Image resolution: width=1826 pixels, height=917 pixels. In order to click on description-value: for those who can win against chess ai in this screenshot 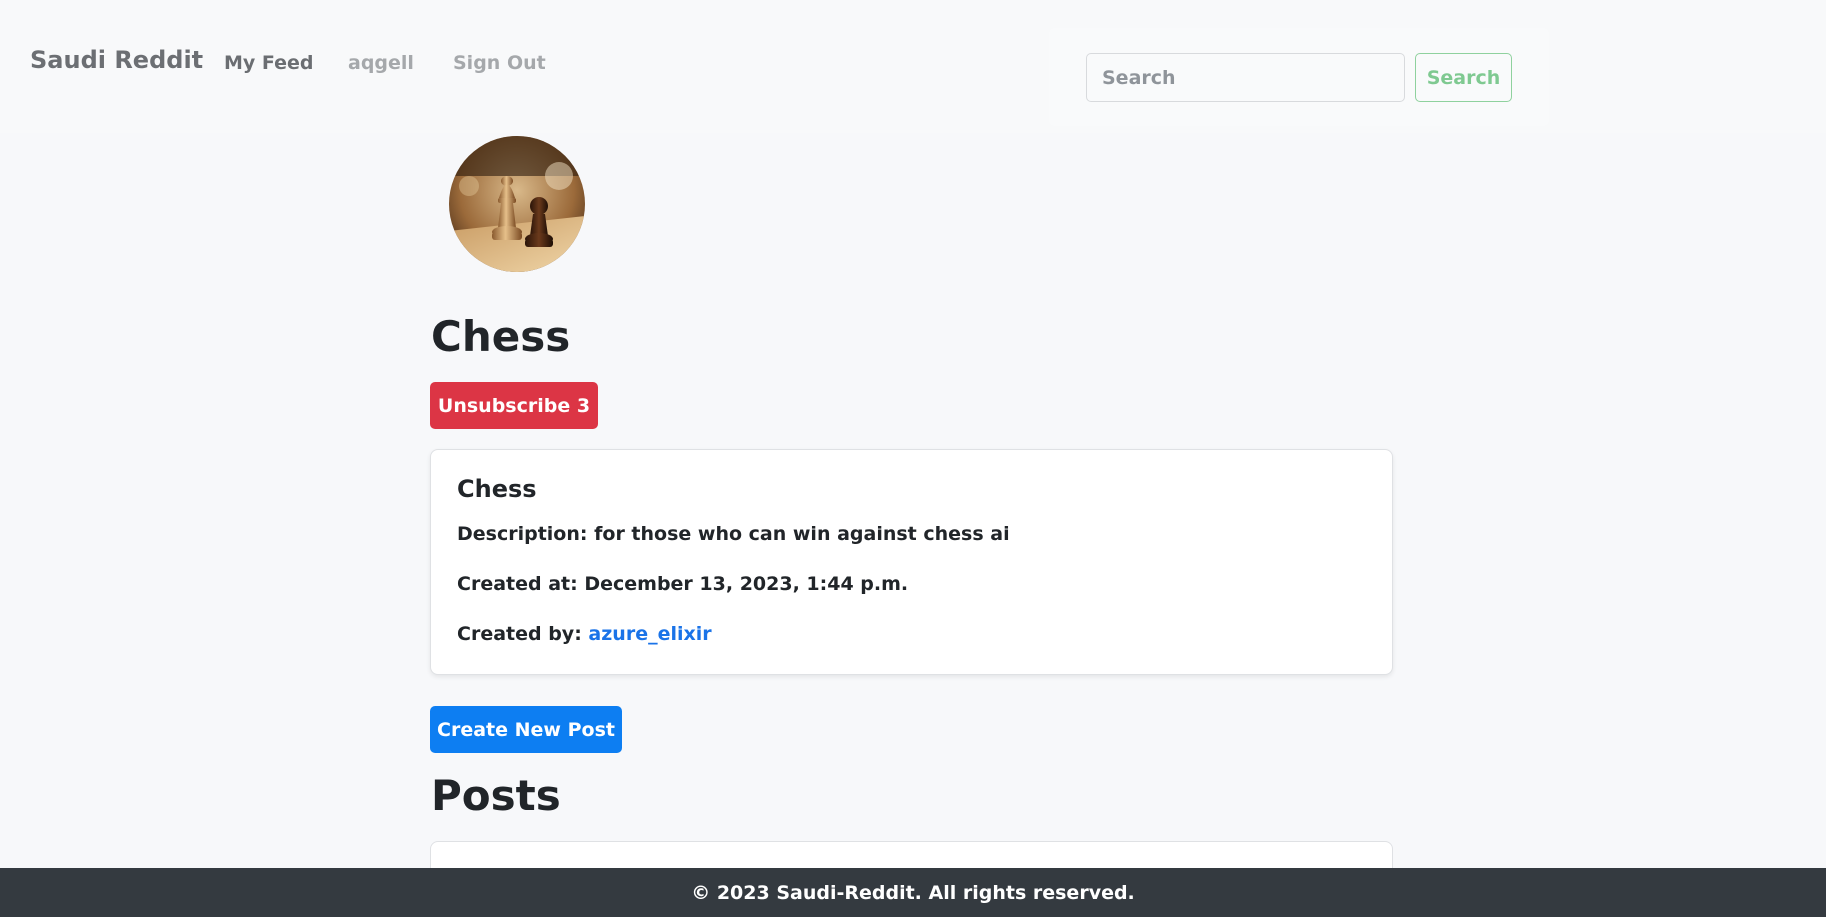, I will do `click(802, 534)`.